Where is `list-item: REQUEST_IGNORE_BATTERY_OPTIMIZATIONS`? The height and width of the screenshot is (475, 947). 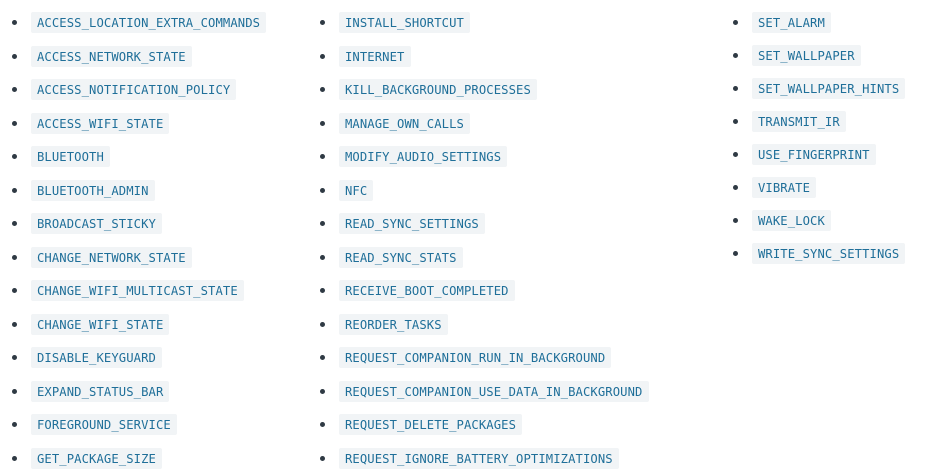 list-item: REQUEST_IGNORE_BATTERY_OPTIMIZATIONS is located at coordinates (484, 458).